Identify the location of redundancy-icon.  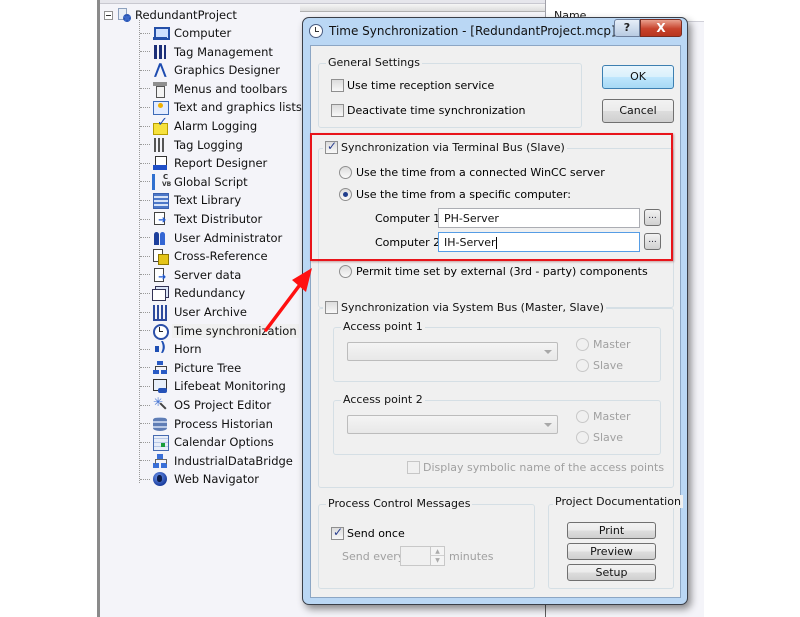
(160, 293).